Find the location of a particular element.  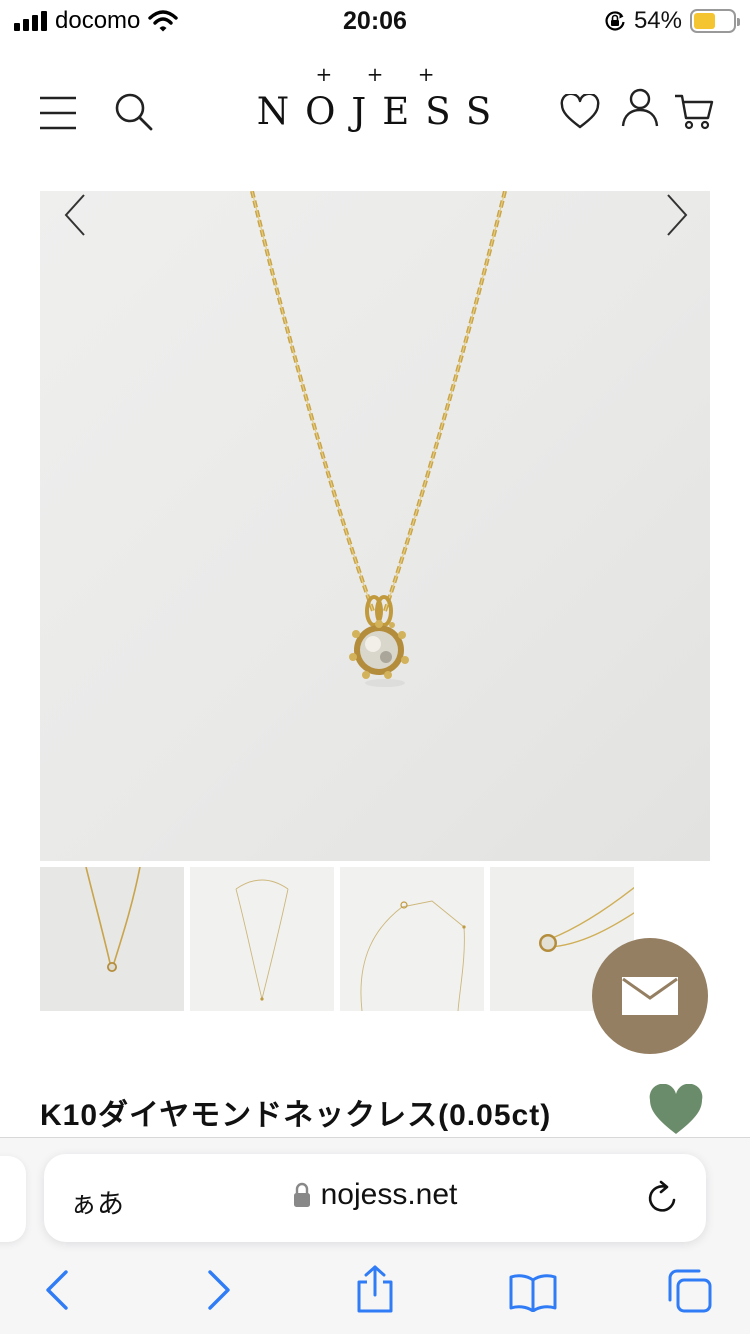

address-bar: ぁあ nojess.net is located at coordinates (375, 1198).